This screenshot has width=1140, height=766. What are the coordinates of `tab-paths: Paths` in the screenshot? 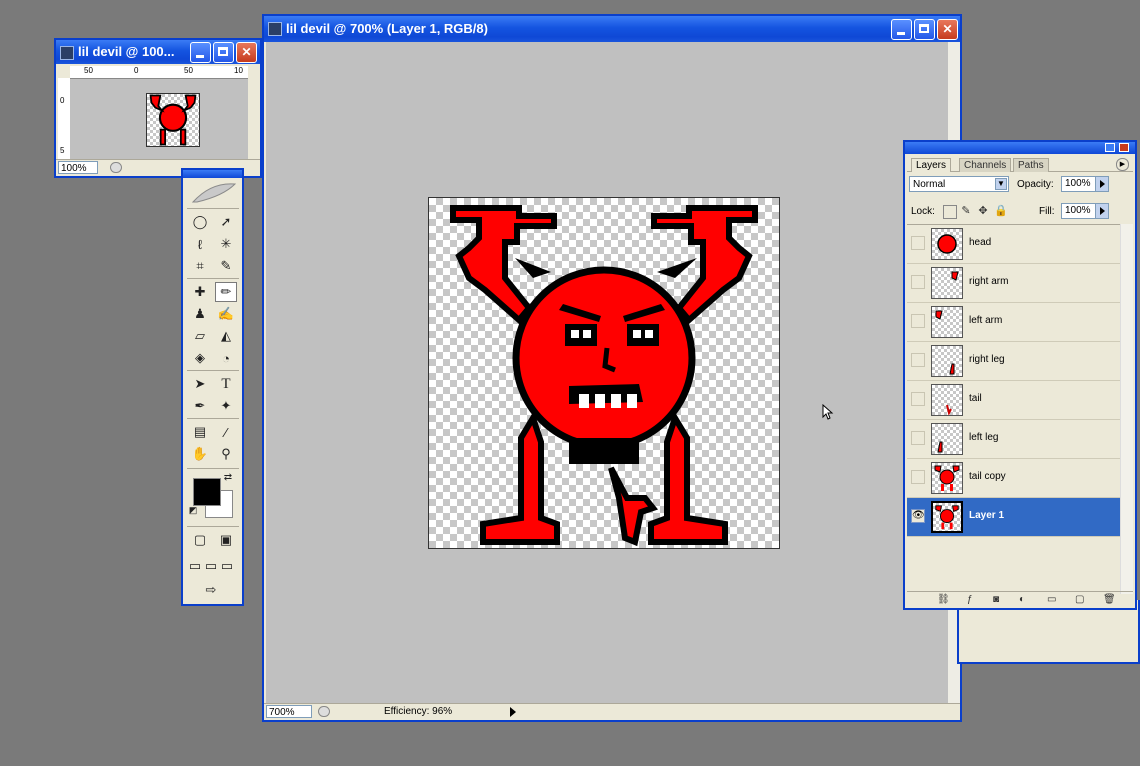 It's located at (1031, 165).